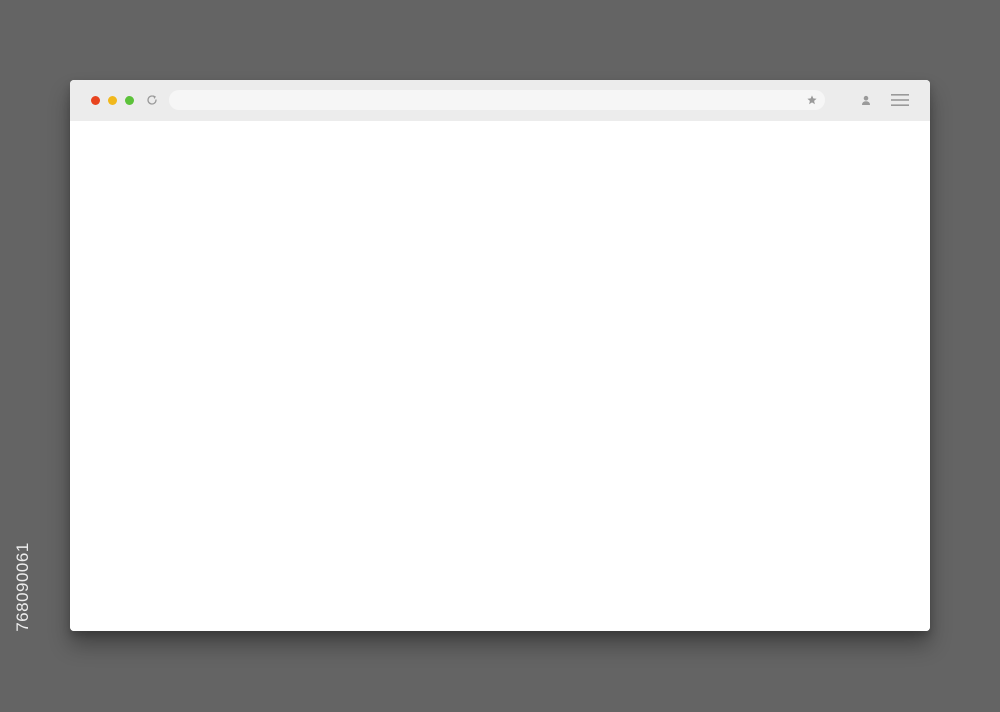 This screenshot has height=712, width=1000. What do you see at coordinates (22, 587) in the screenshot?
I see `watermark-id: 768090061` at bounding box center [22, 587].